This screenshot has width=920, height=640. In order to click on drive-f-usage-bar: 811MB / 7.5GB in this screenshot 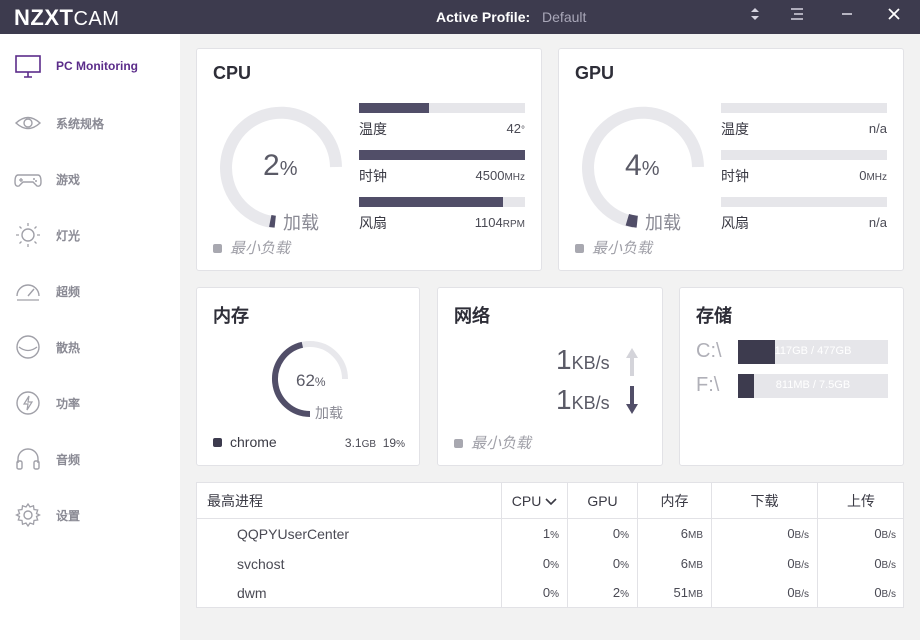, I will do `click(813, 386)`.